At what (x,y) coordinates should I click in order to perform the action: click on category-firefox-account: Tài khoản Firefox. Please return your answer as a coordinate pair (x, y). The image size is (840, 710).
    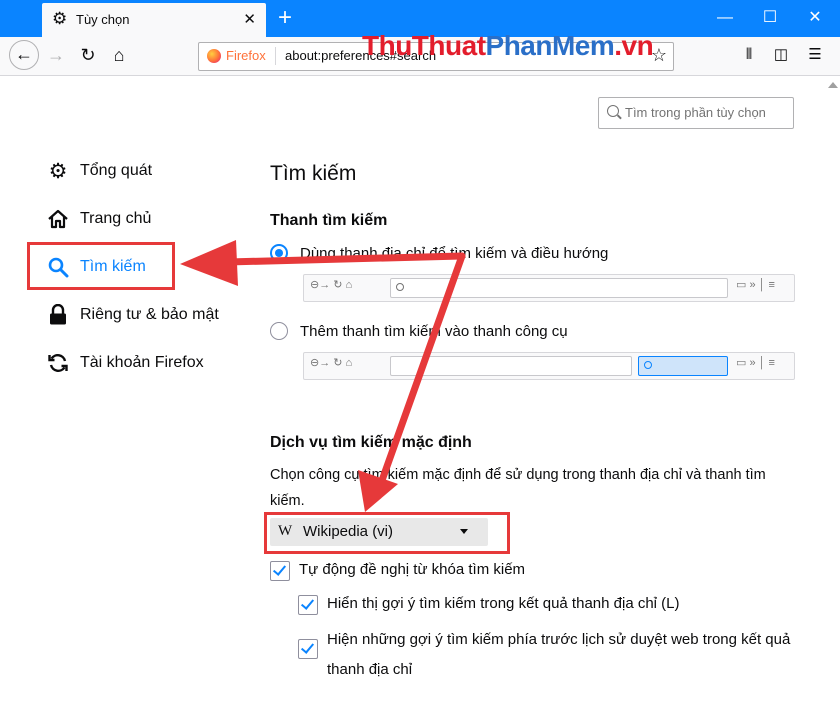
    Looking at the image, I should click on (125, 363).